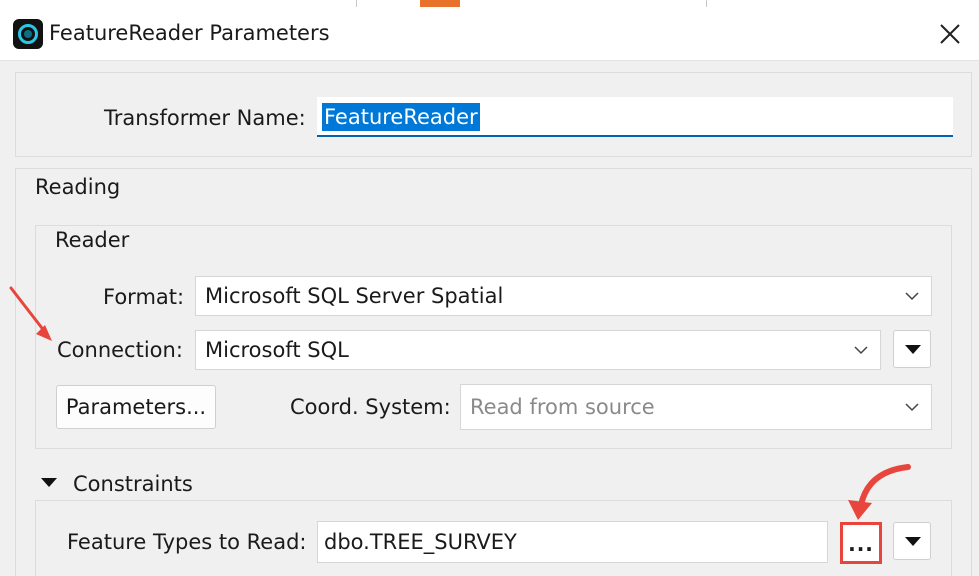 This screenshot has width=979, height=576. What do you see at coordinates (489, 34) in the screenshot?
I see `title-bar: FeatureReader Parameters` at bounding box center [489, 34].